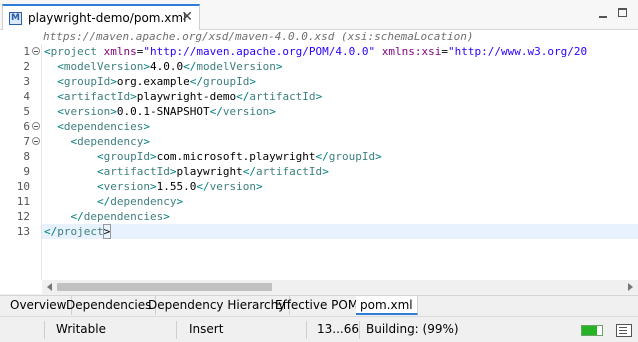 The image size is (638, 342). I want to click on line-number: 12, so click(20, 216).